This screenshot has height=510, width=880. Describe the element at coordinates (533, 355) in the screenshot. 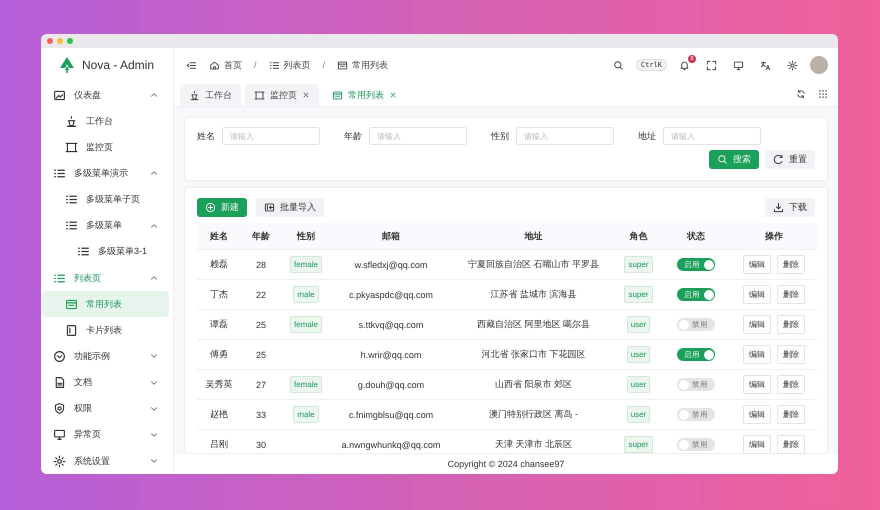

I see `table-cell: 河北省 张家口市 下花园区` at that location.